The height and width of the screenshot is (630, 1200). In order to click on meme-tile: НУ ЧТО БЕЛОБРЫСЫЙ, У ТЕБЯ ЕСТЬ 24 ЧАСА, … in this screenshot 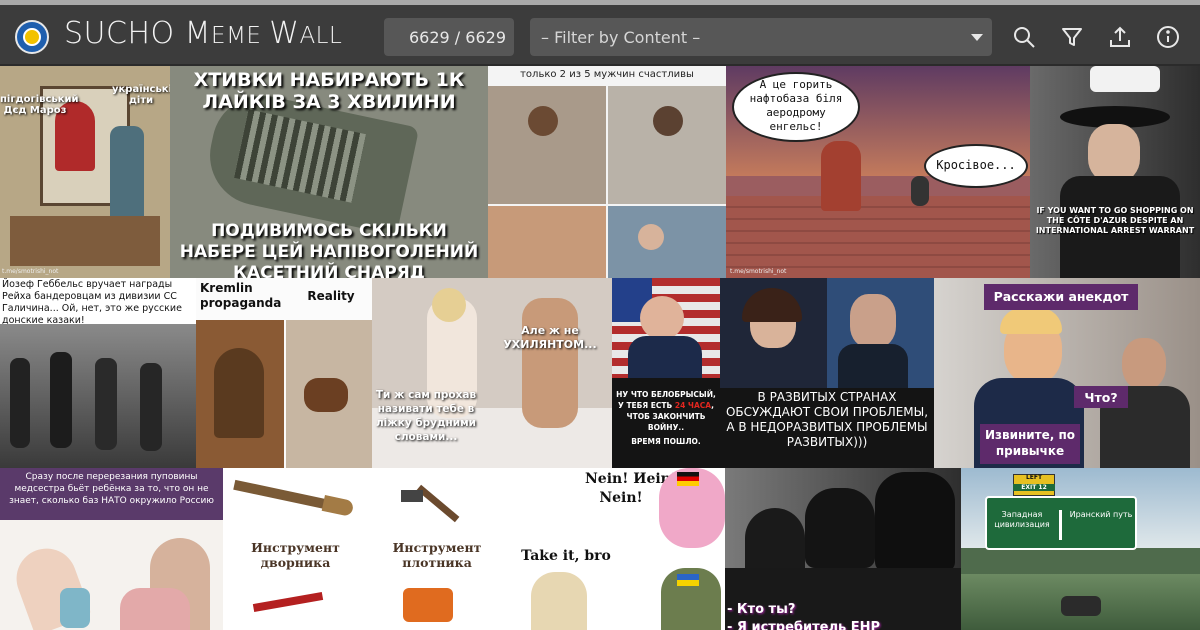, I will do `click(666, 373)`.